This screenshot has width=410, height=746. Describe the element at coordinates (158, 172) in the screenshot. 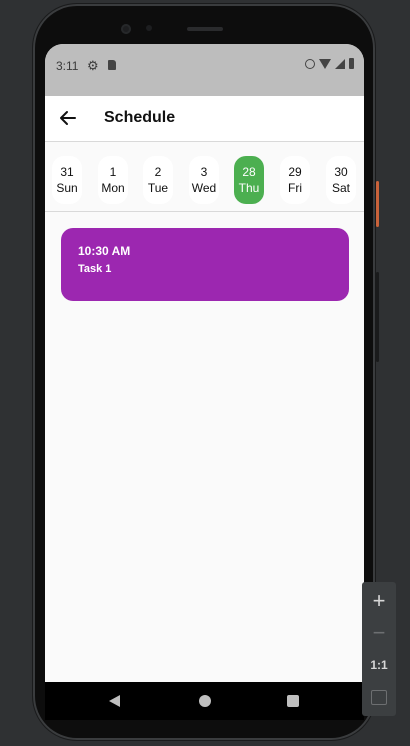

I see `day-number: 2` at that location.